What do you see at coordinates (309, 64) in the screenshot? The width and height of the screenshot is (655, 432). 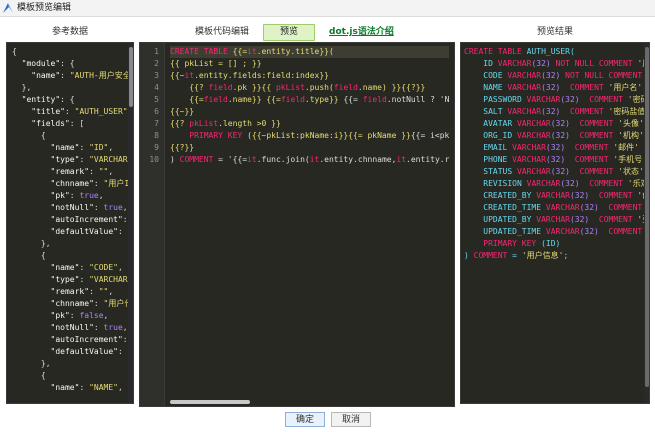 I see `template-code-line: {{ pkList = [] ; }}` at bounding box center [309, 64].